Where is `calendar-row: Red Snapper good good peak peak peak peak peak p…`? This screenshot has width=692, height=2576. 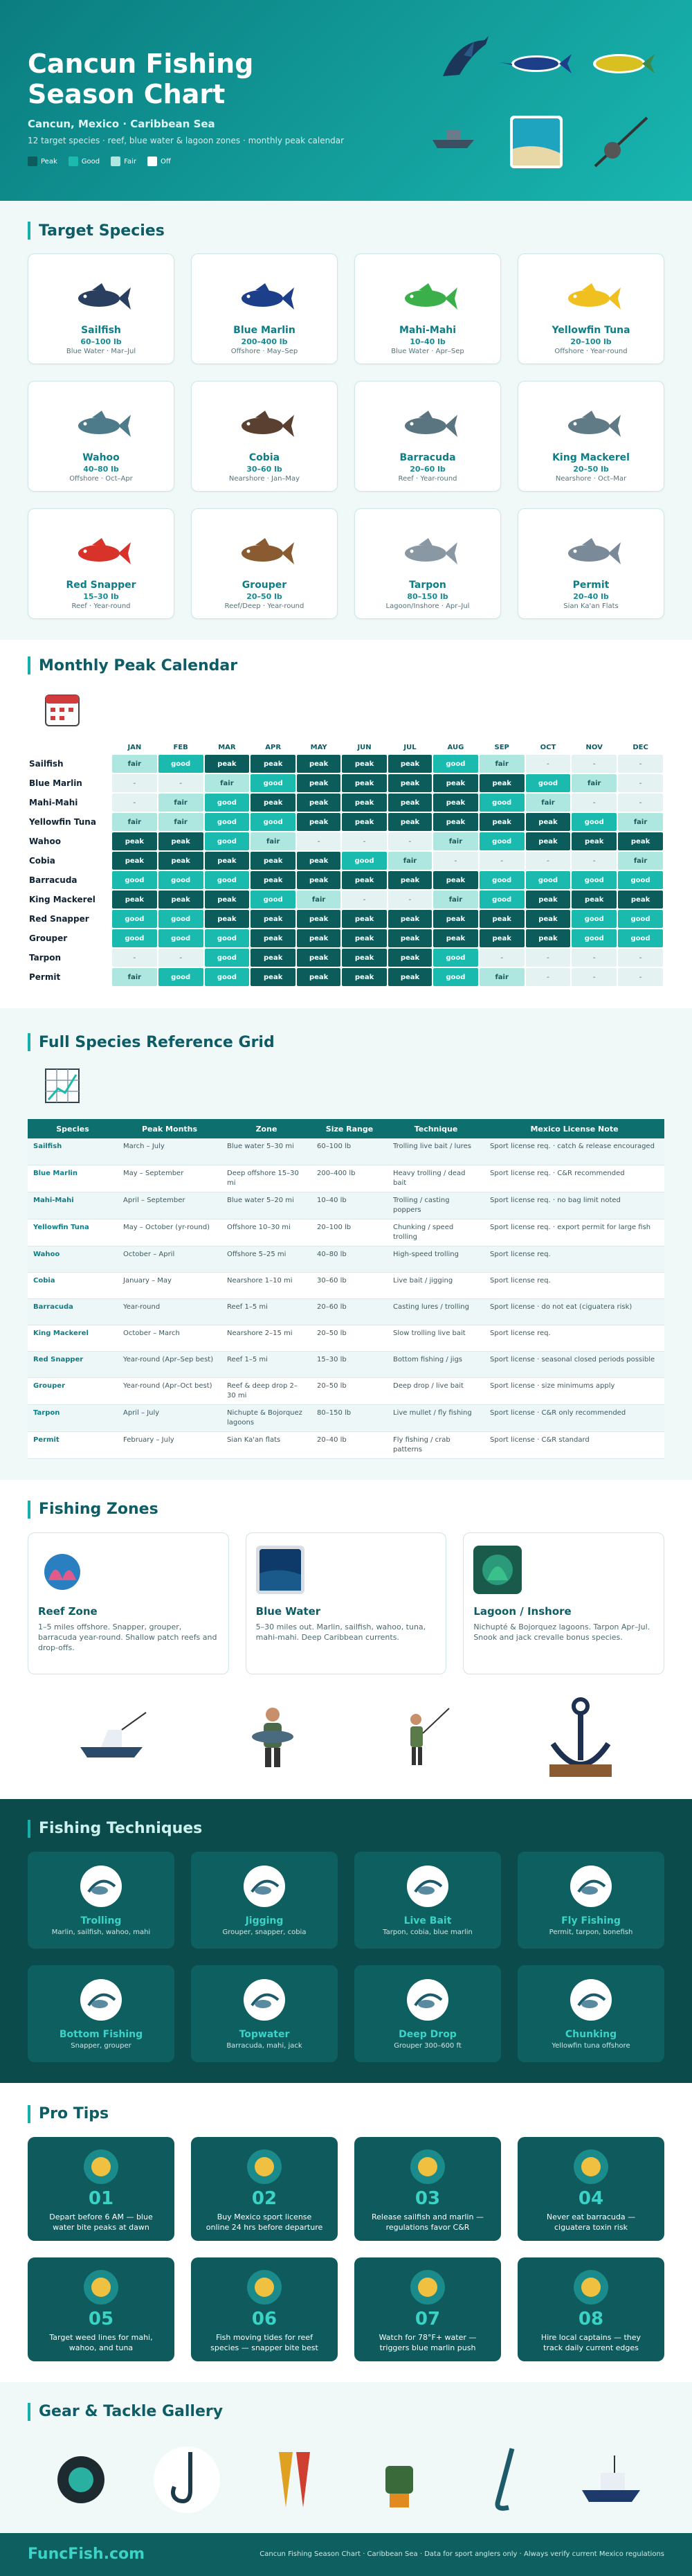 calendar-row: Red Snapper good good peak peak peak peak peak p… is located at coordinates (346, 919).